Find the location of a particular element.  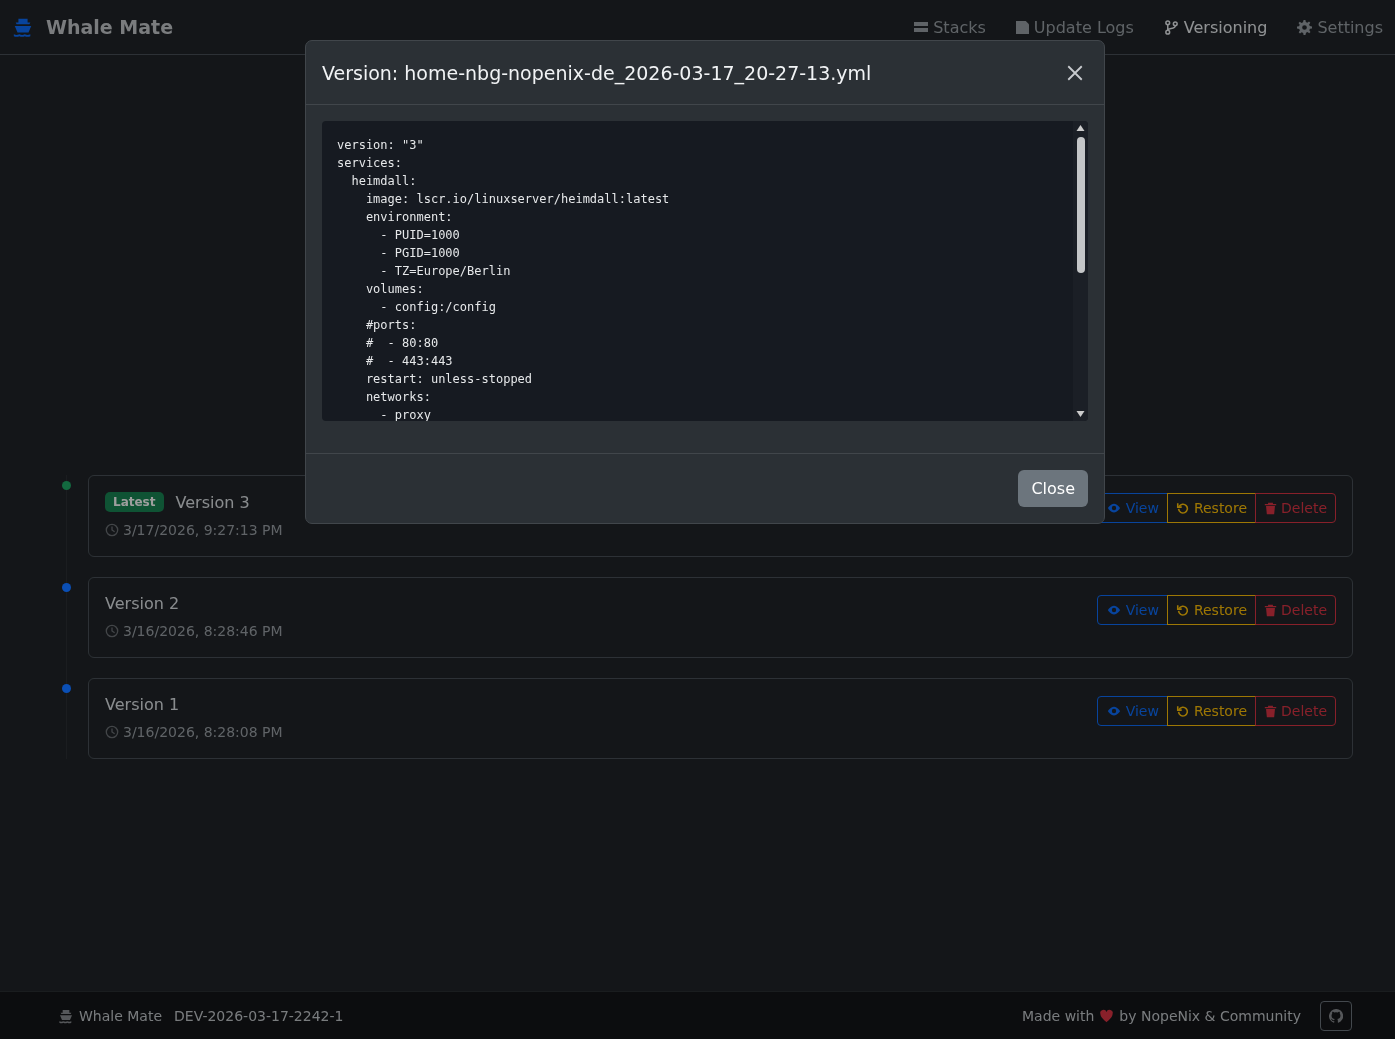

code-line: version: "3" is located at coordinates (381, 145).